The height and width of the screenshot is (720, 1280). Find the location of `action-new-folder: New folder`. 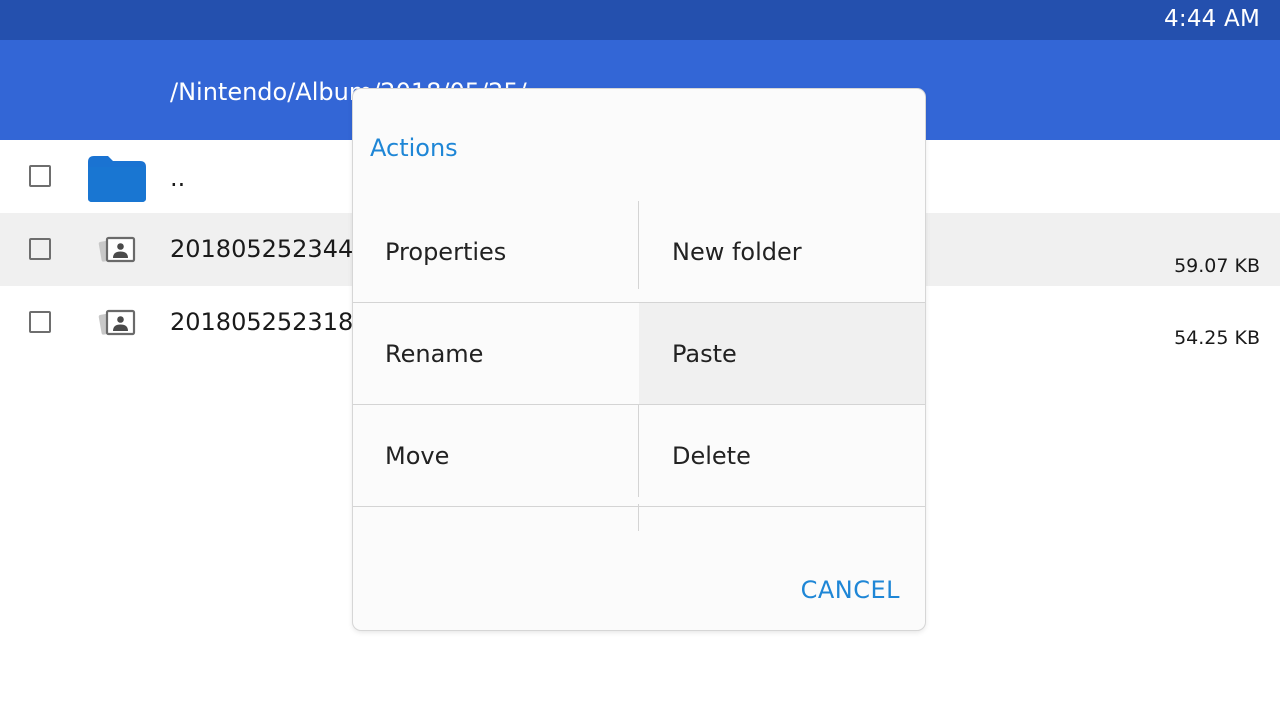

action-new-folder: New folder is located at coordinates (782, 251).